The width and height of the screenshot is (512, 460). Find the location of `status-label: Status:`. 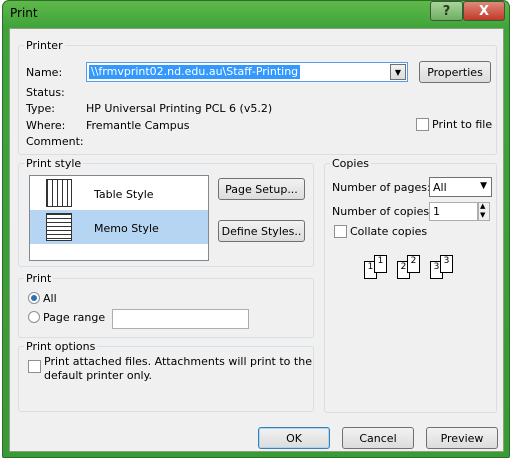

status-label: Status: is located at coordinates (45, 92).